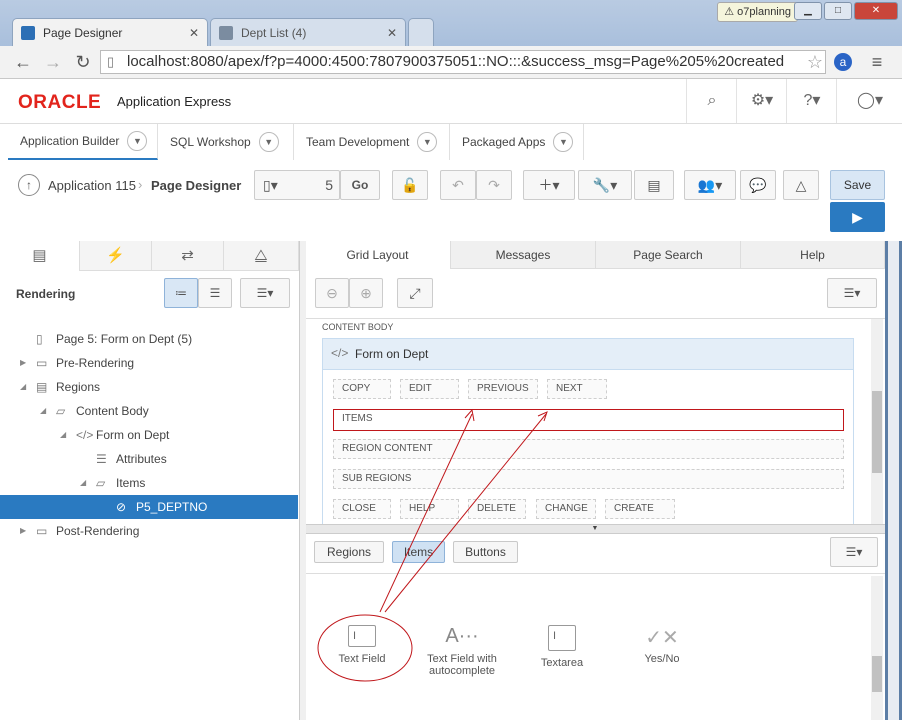 Image resolution: width=902 pixels, height=720 pixels. Describe the element at coordinates (149, 435) in the screenshot. I see `tree-node: ◢ </> Form on Dept` at that location.